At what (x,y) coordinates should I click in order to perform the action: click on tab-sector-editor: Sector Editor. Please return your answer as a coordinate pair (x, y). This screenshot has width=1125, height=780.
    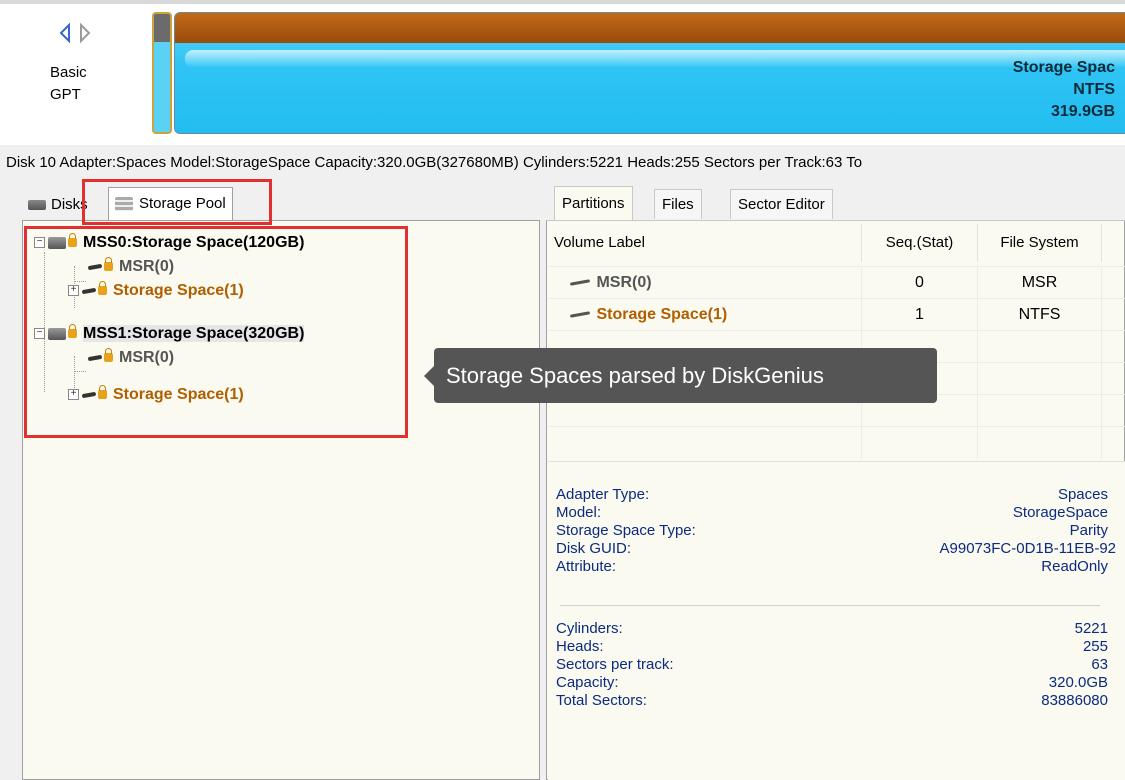
    Looking at the image, I should click on (781, 204).